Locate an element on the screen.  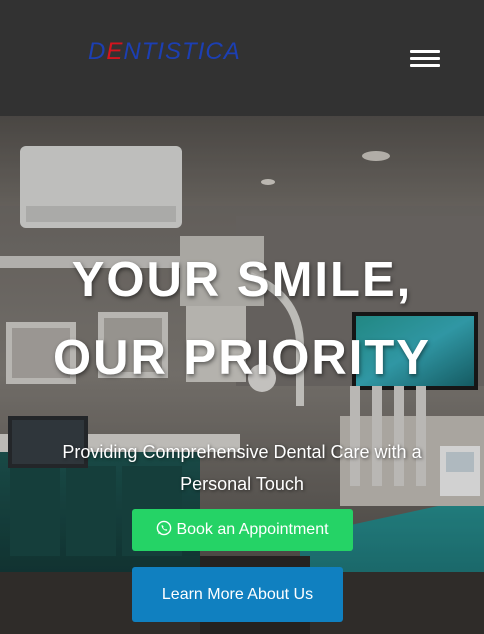
learn-more-button: Learn More About Us is located at coordinates (237, 594).